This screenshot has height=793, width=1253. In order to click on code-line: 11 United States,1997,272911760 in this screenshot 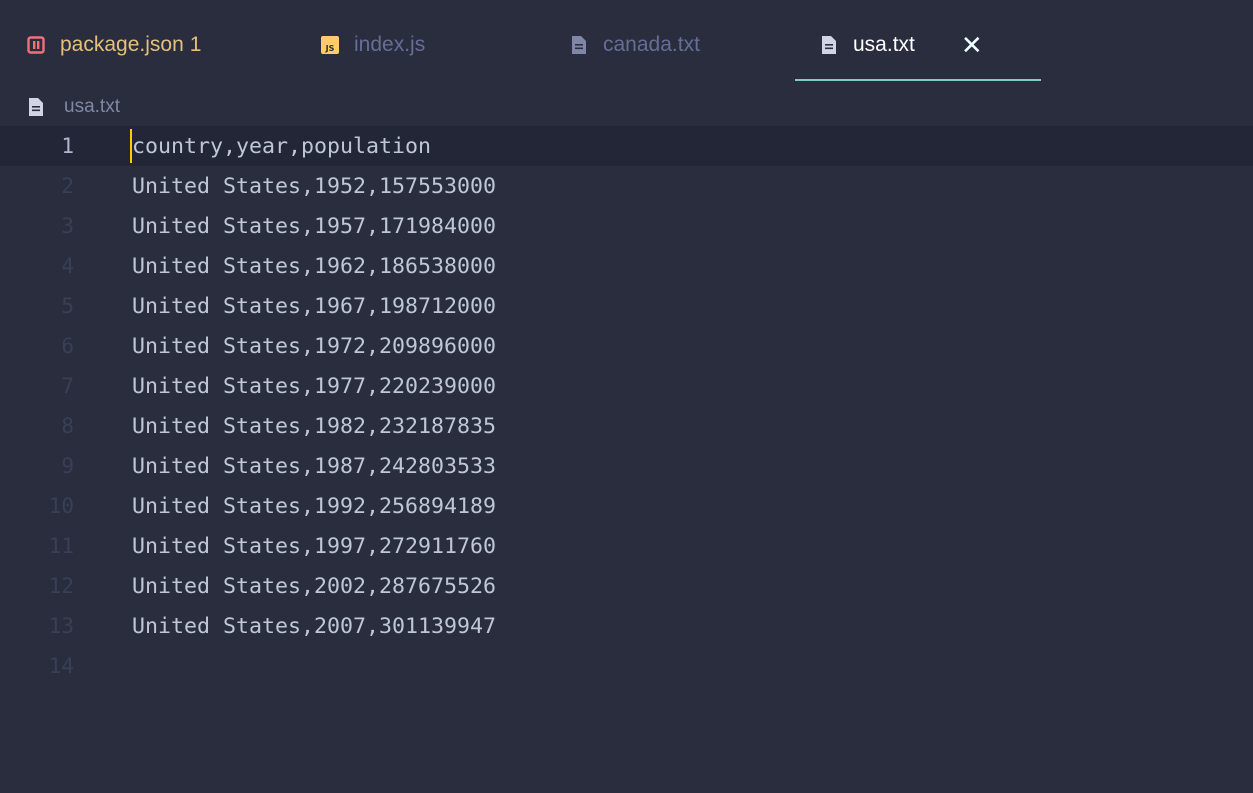, I will do `click(626, 546)`.